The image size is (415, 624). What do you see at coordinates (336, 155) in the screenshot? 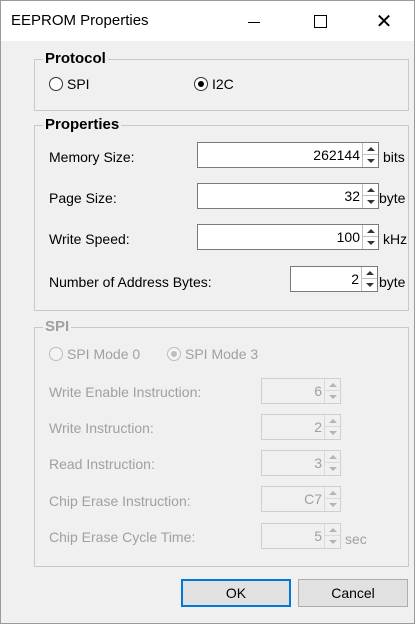
I see `memory-size-value: 262144` at bounding box center [336, 155].